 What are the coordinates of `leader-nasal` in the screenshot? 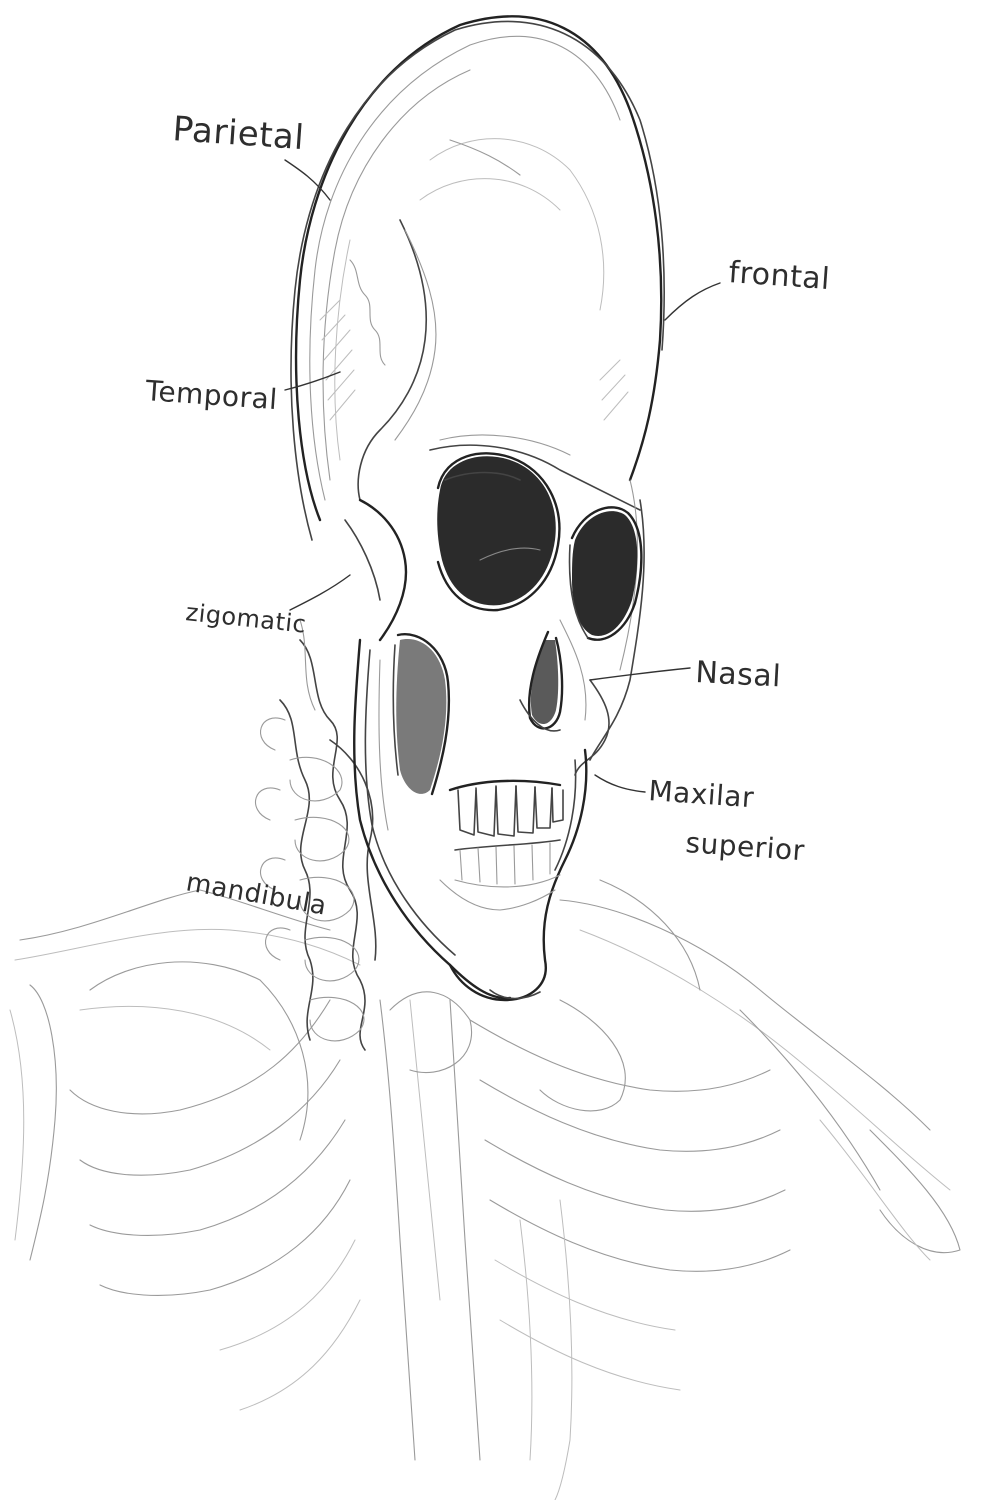 It's located at (640, 674).